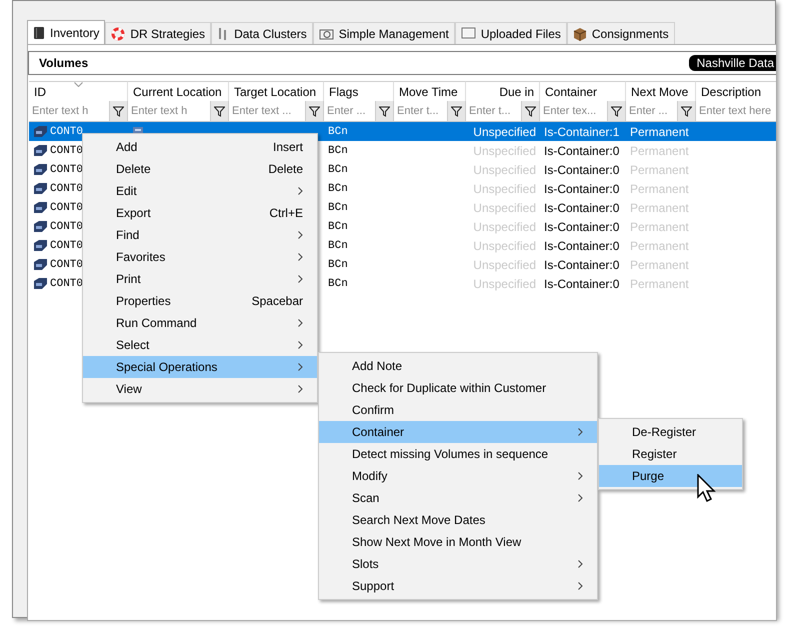 The height and width of the screenshot is (629, 785). I want to click on tab: Inventory, so click(66, 32).